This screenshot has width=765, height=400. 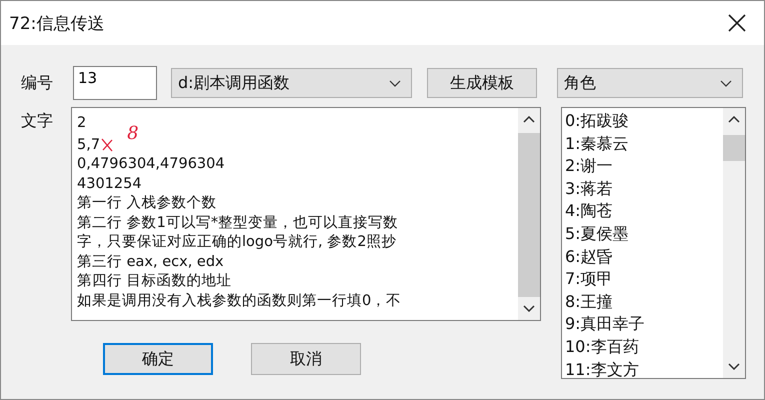 What do you see at coordinates (154, 281) in the screenshot?
I see `text-line: 第四行 目标函数的地址` at bounding box center [154, 281].